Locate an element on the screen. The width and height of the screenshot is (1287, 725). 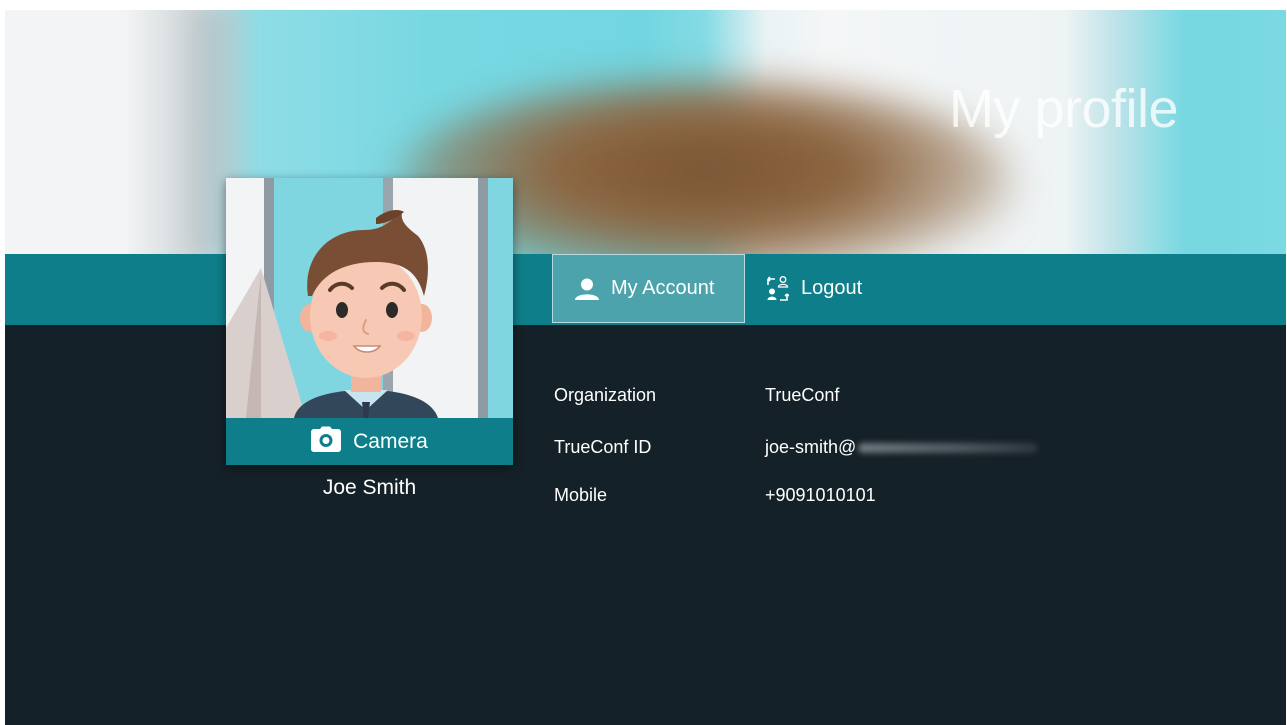
info-value: TrueConf is located at coordinates (802, 395).